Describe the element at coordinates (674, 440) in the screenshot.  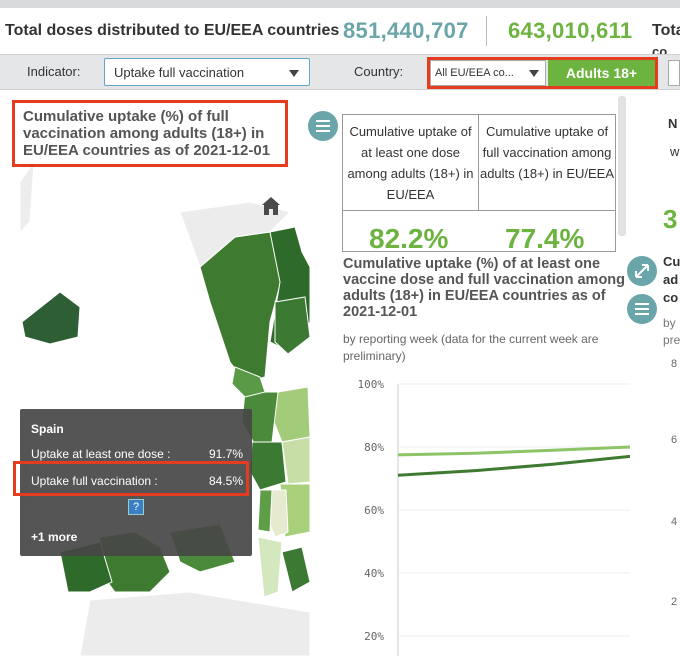
I see `right-panel-tick: 6` at that location.